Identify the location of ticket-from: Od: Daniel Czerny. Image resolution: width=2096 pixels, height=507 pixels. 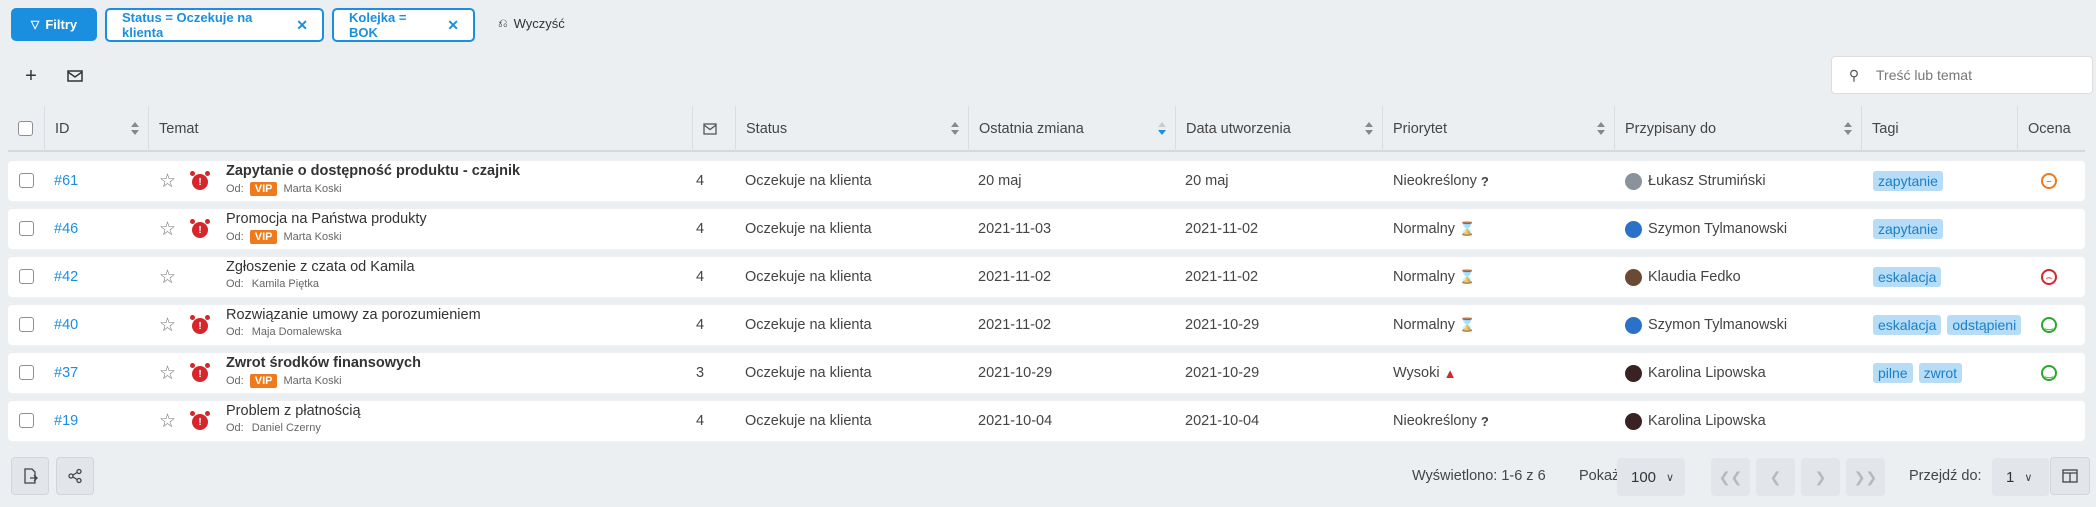
(273, 428).